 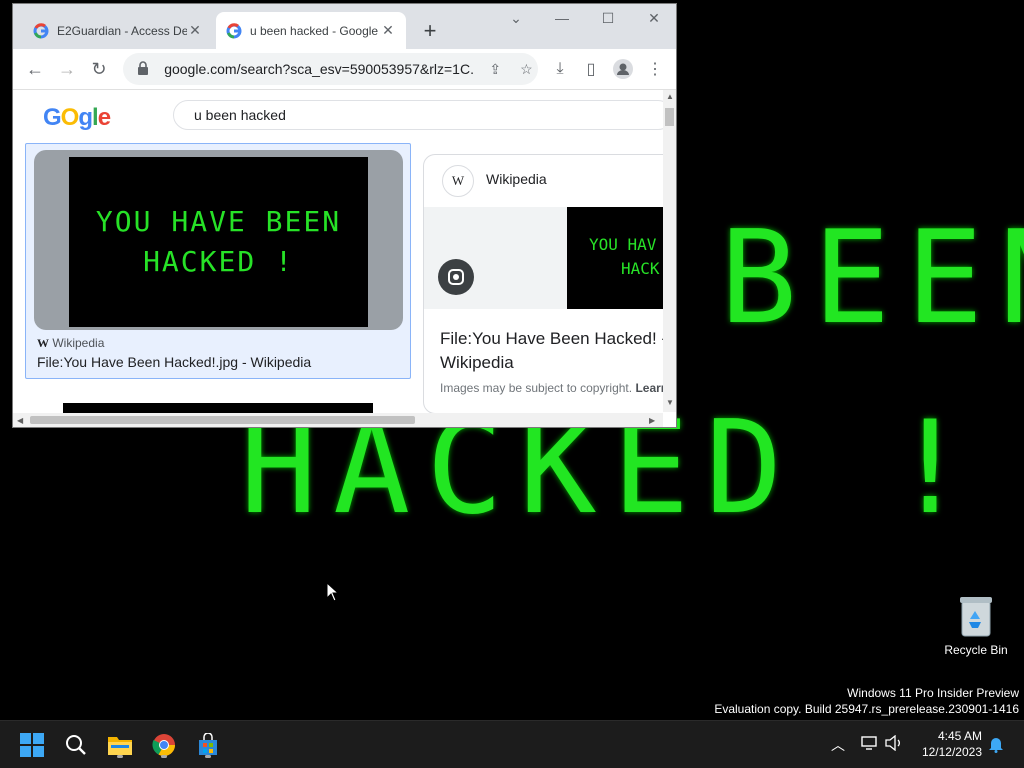 What do you see at coordinates (640, 268) in the screenshot?
I see `preview-text-line2: HACK` at bounding box center [640, 268].